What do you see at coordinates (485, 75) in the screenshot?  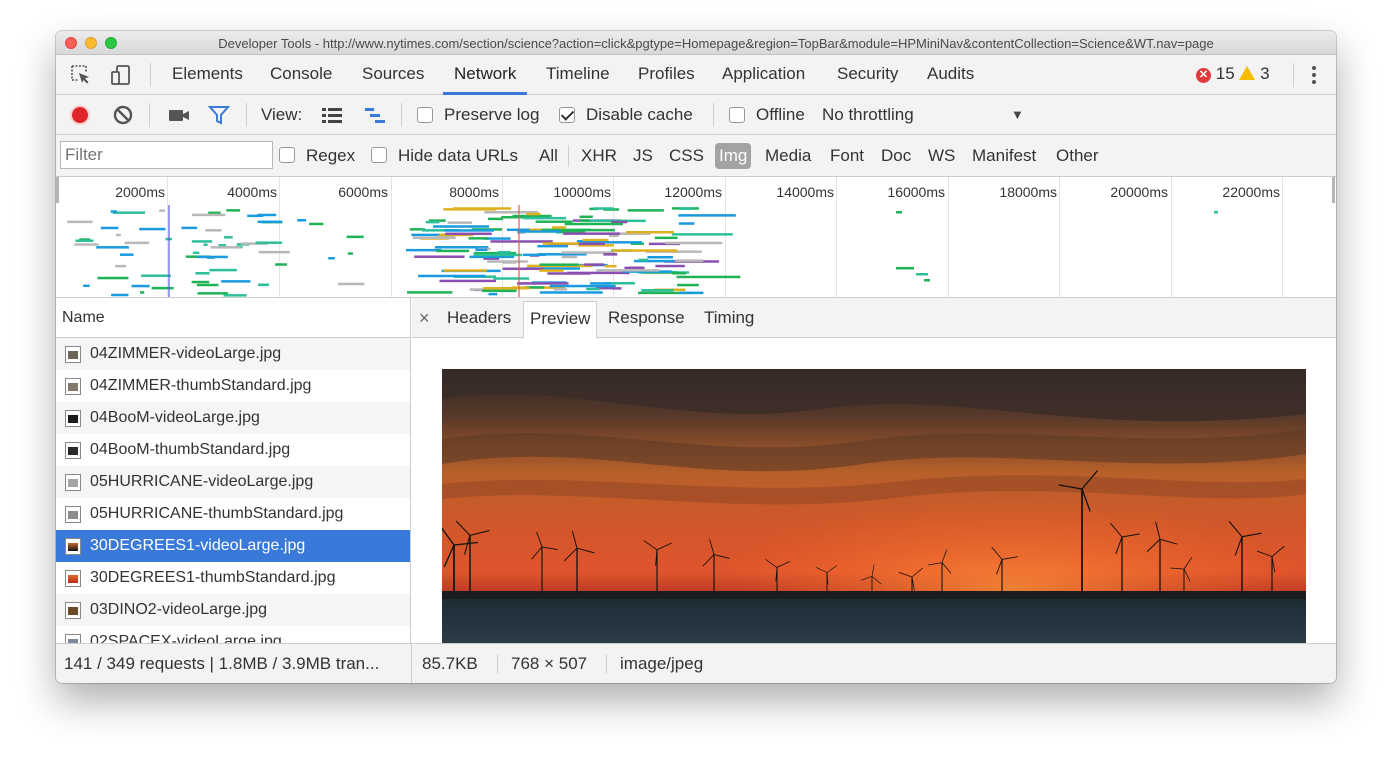 I see `tab-network: Network` at bounding box center [485, 75].